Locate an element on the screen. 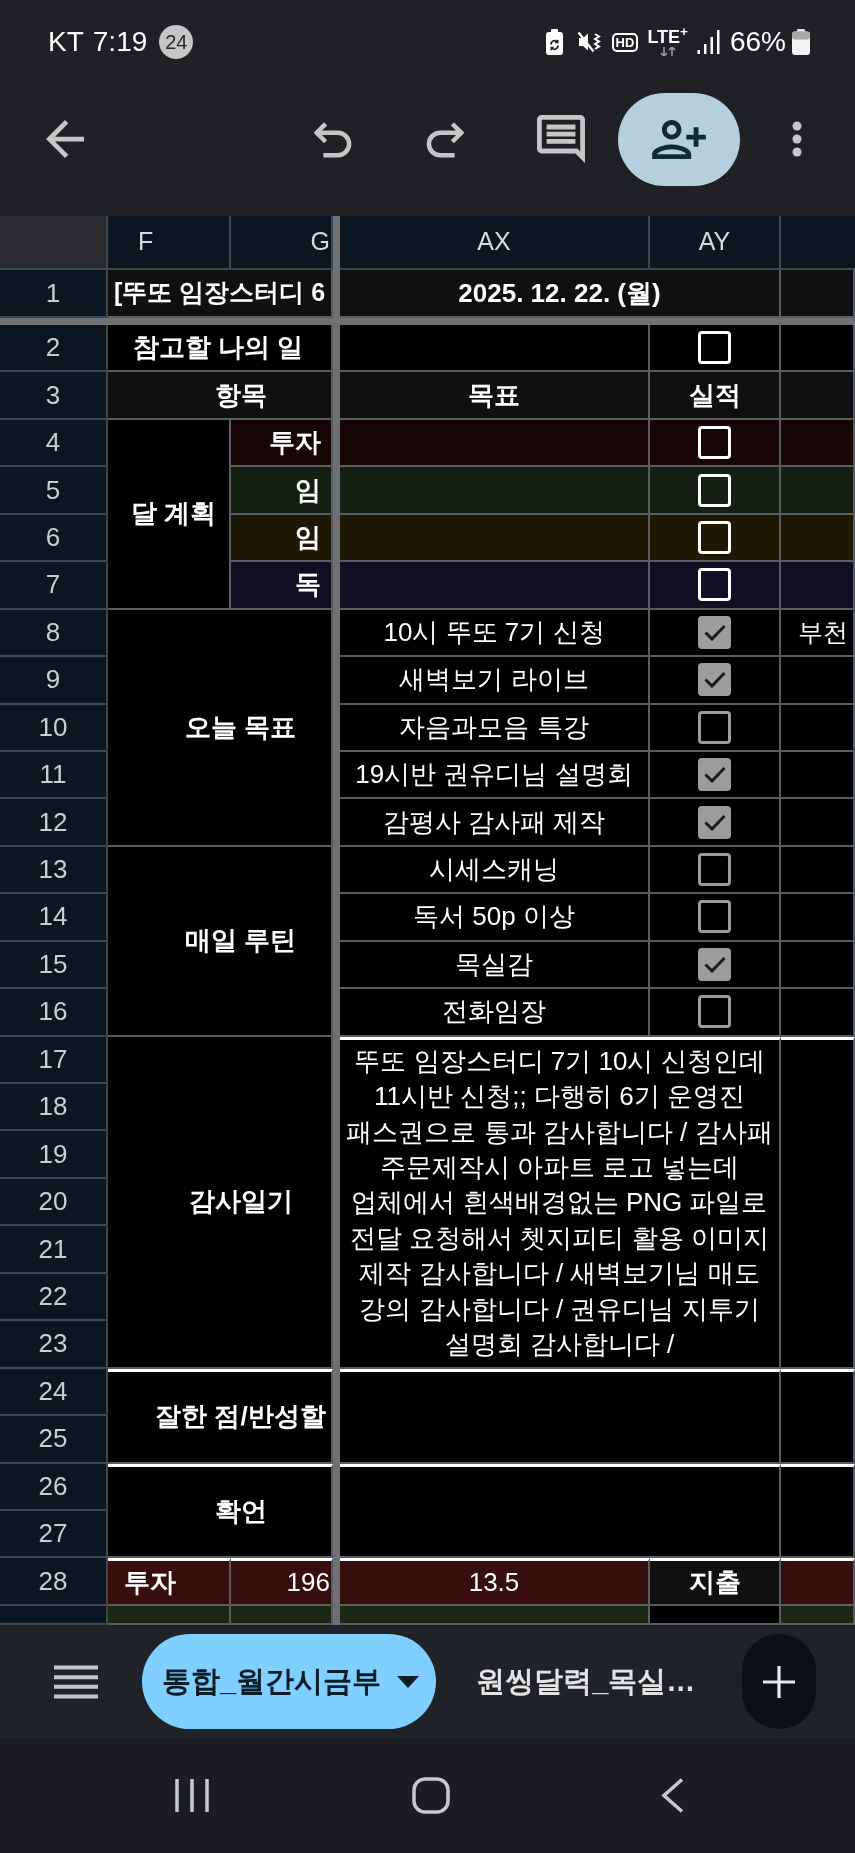 The image size is (855, 1853). table-cell: 지출 is located at coordinates (715, 1582).